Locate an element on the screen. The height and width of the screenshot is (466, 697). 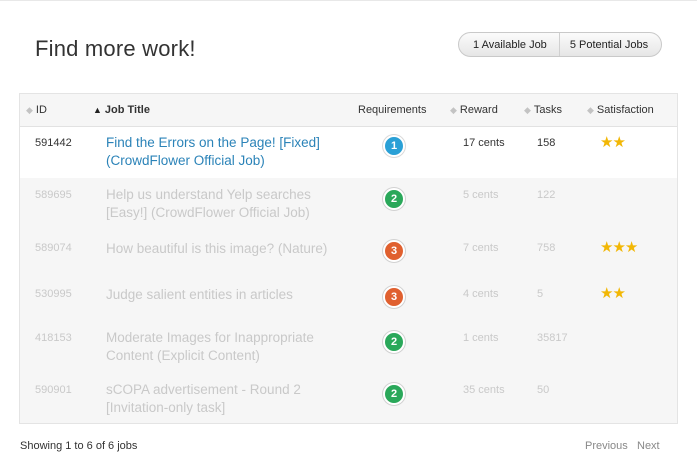
job-title: How beautiful is this image? (Nature) is located at coordinates (217, 248).